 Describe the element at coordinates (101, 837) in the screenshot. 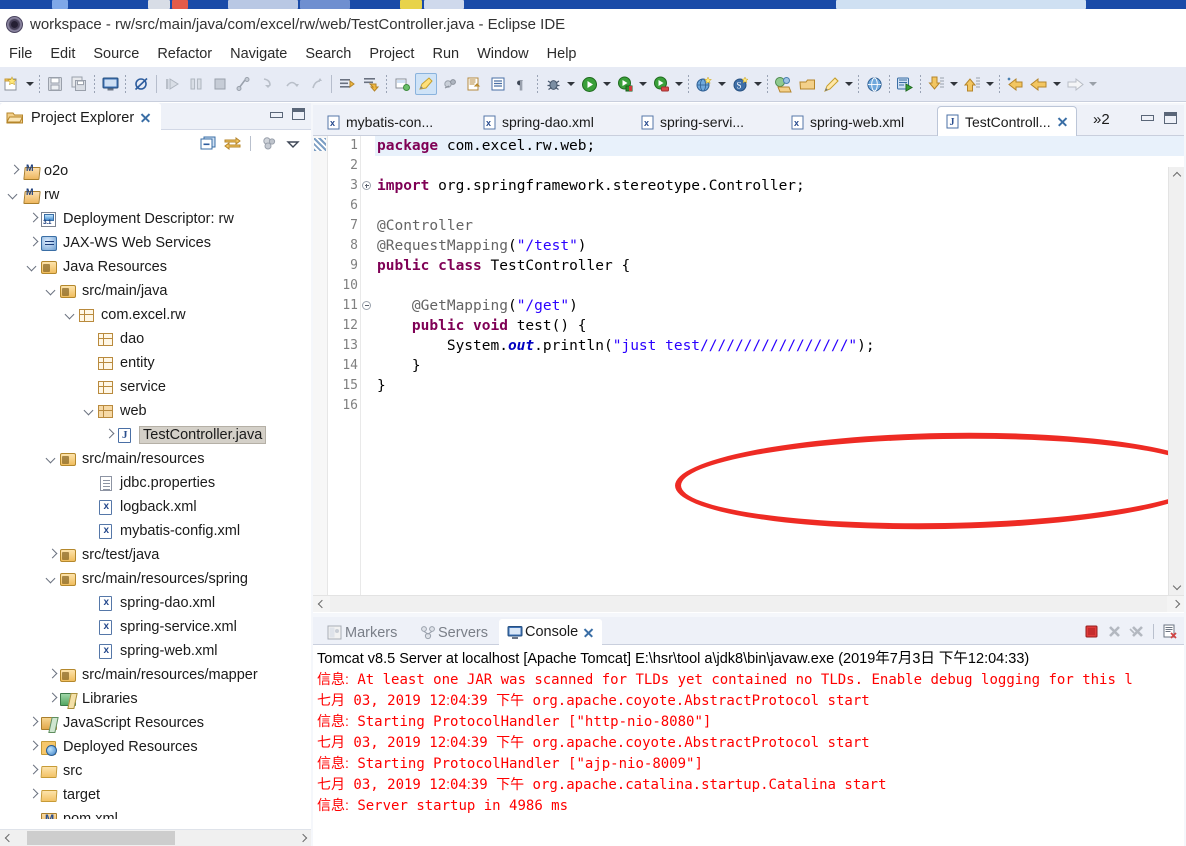

I see `hscroll-thumb` at that location.